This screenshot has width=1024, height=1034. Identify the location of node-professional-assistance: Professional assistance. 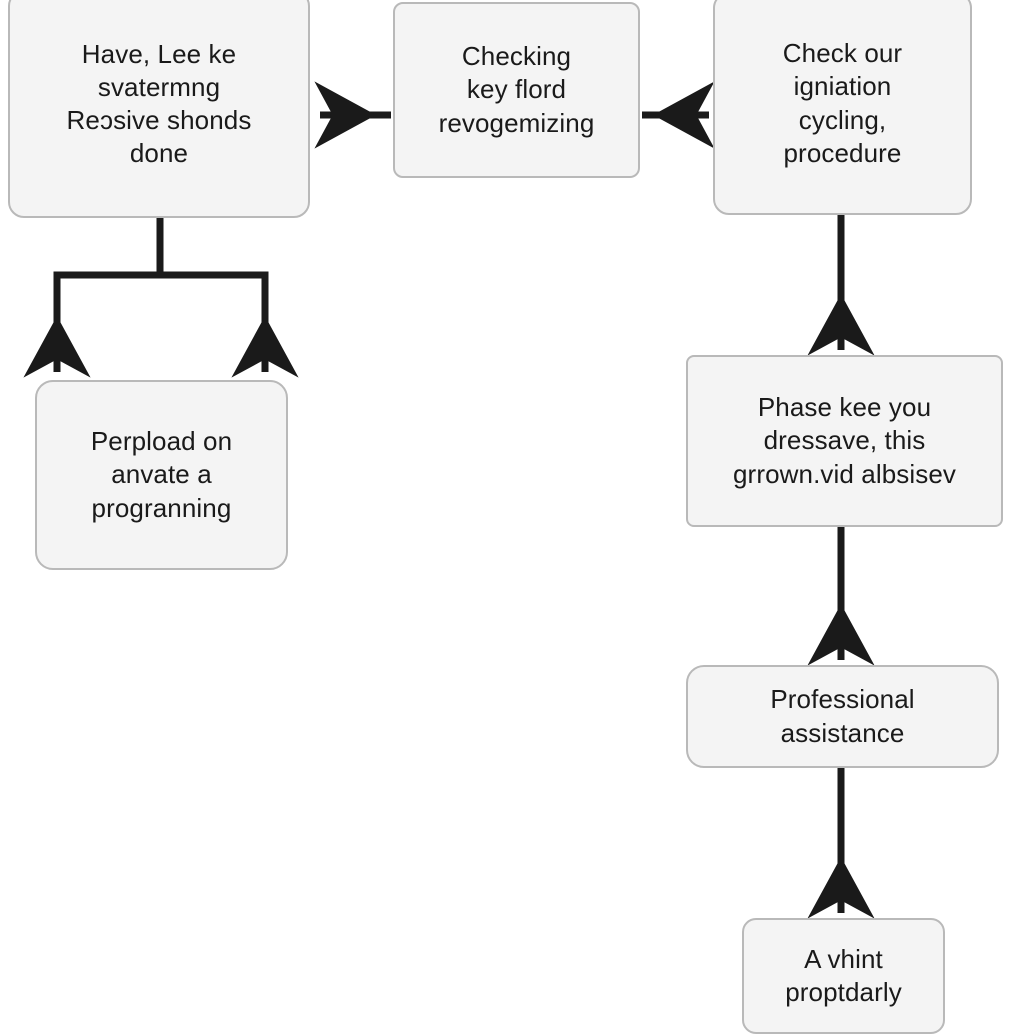
(842, 716).